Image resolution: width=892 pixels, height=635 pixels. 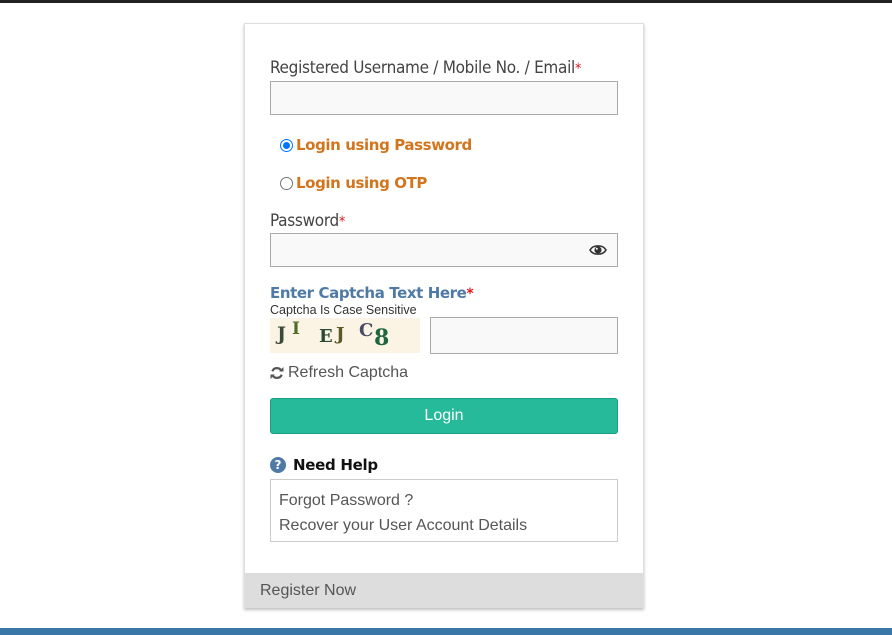 What do you see at coordinates (278, 465) in the screenshot?
I see `question-circle-icon: ?` at bounding box center [278, 465].